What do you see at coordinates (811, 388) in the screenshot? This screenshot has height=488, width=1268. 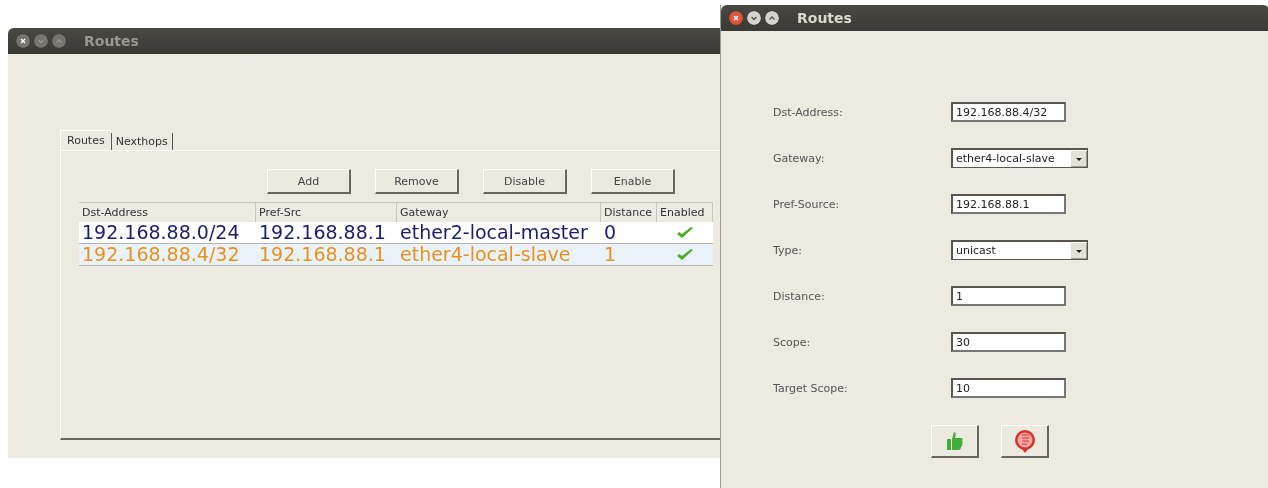 I see `field-label: Target Scope:` at bounding box center [811, 388].